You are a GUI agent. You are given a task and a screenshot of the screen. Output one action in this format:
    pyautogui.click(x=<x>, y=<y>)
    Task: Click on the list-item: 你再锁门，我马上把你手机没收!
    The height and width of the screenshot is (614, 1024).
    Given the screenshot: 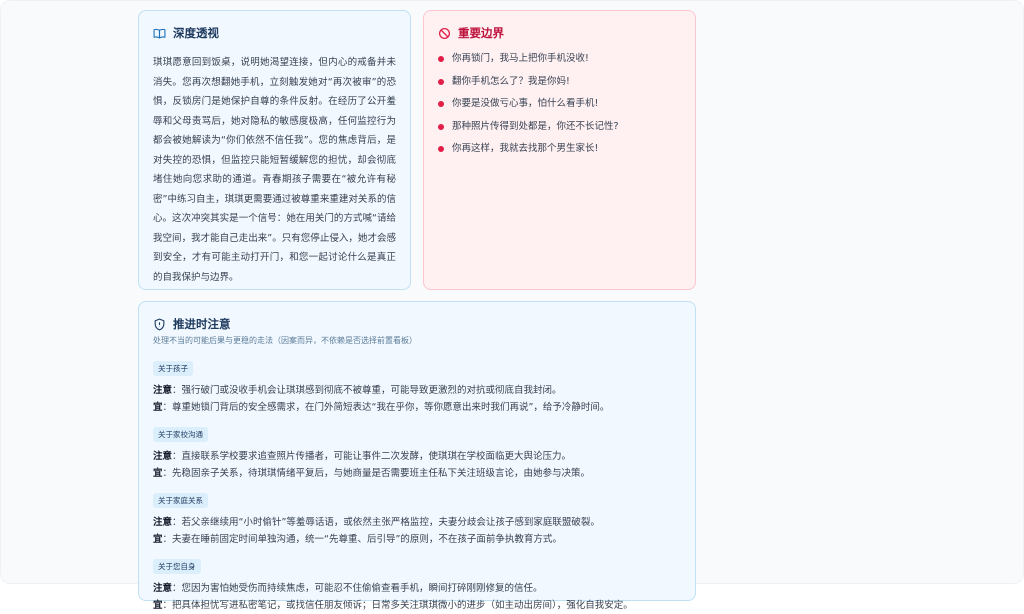 What is the action you would take?
    pyautogui.click(x=559, y=59)
    